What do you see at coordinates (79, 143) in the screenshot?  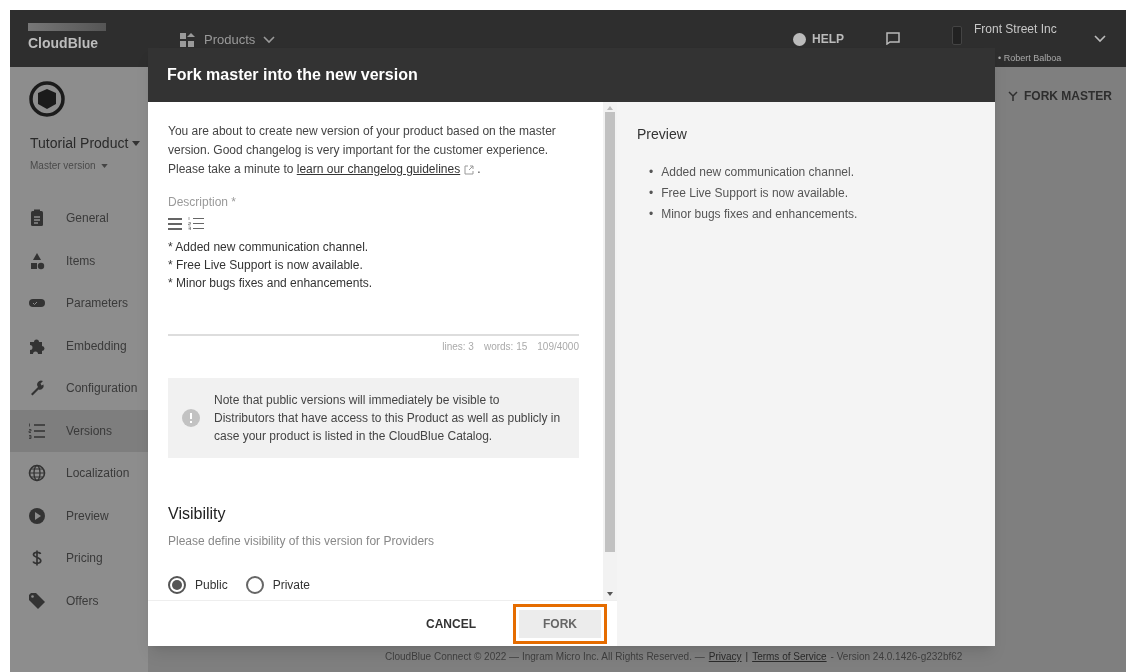 I see `product-name: Tutorial Product` at bounding box center [79, 143].